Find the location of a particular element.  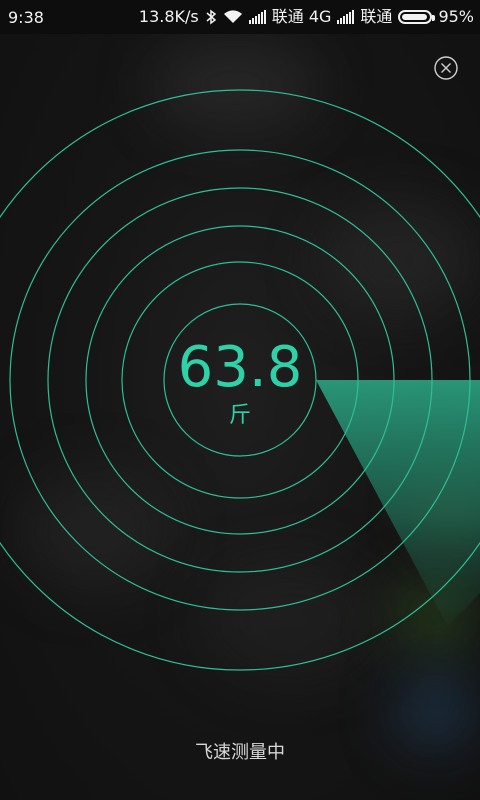

status-indicators: 13.8K/s 联通 4G 联通 95% is located at coordinates (306, 17).